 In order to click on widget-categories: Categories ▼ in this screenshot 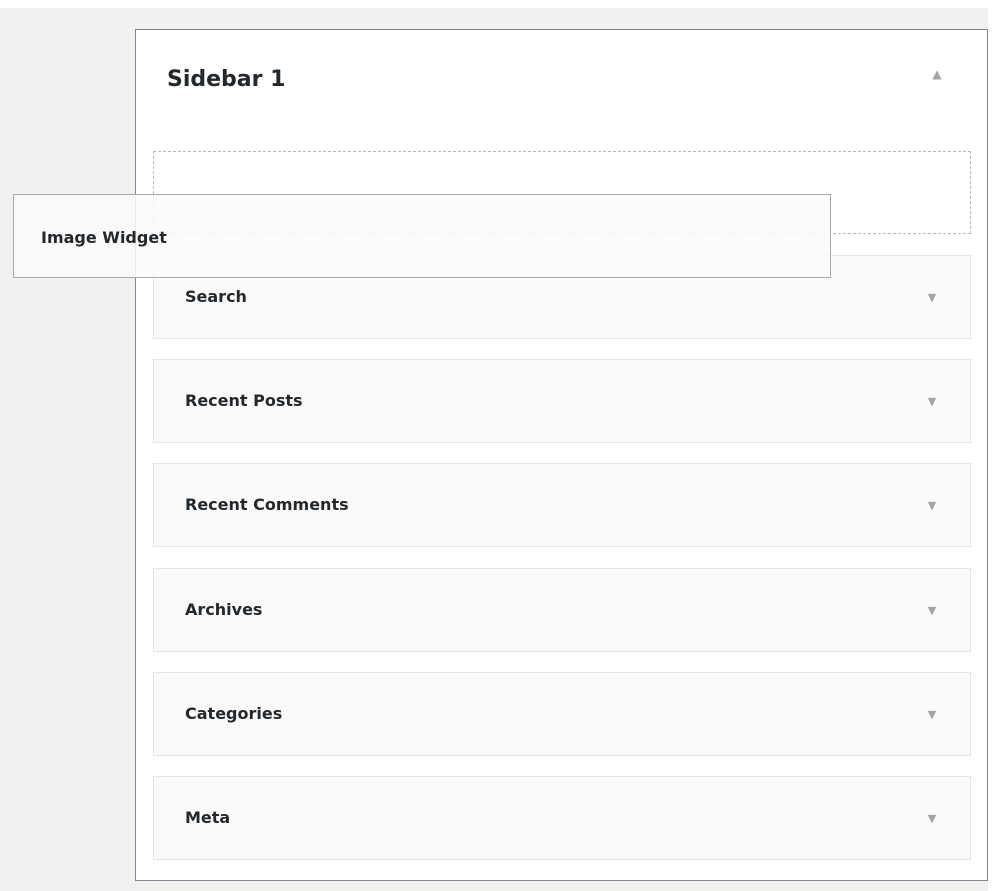, I will do `click(562, 714)`.